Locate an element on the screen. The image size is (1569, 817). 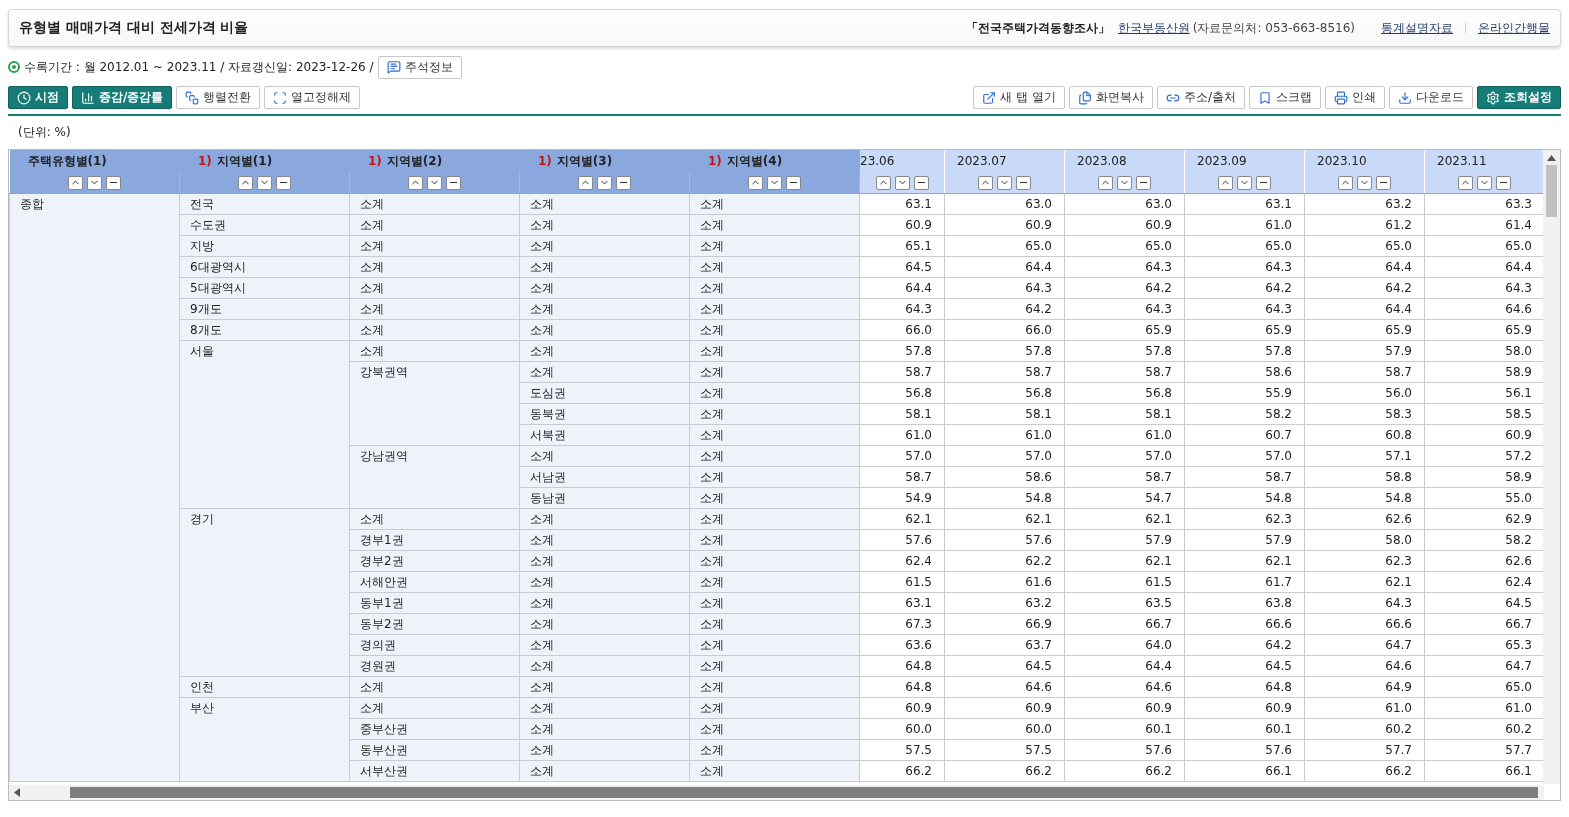
column-title: 지역별(2) is located at coordinates (414, 160).